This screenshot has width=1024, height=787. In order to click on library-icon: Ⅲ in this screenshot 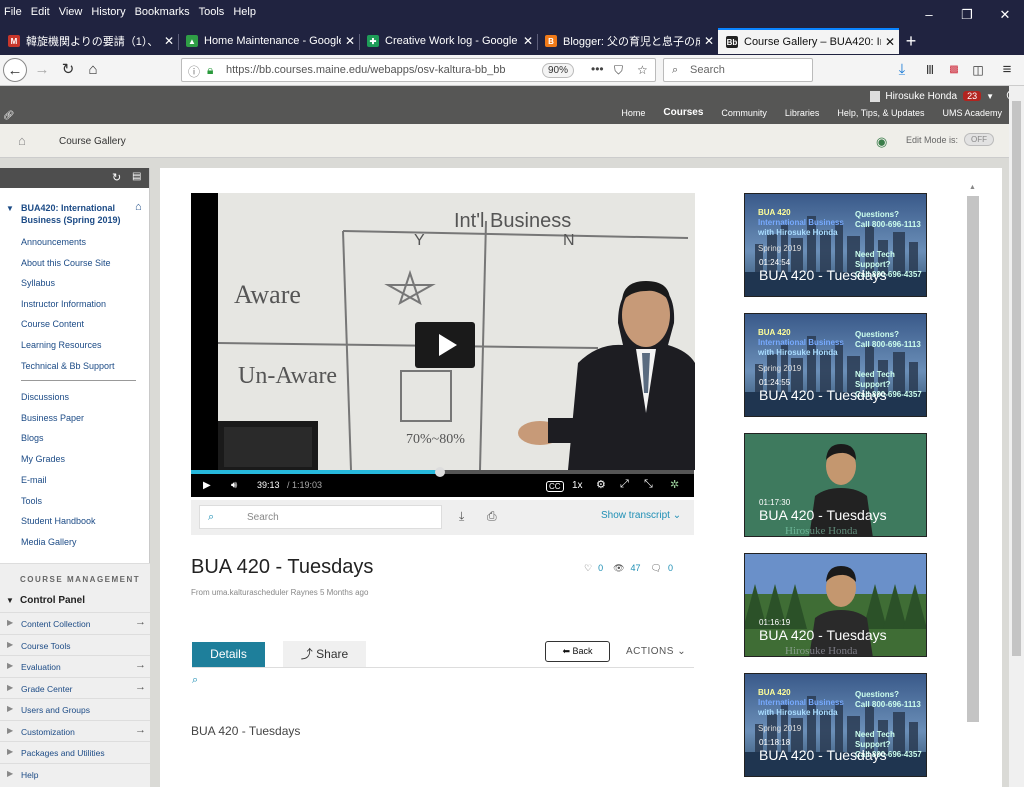, I will do `click(930, 70)`.